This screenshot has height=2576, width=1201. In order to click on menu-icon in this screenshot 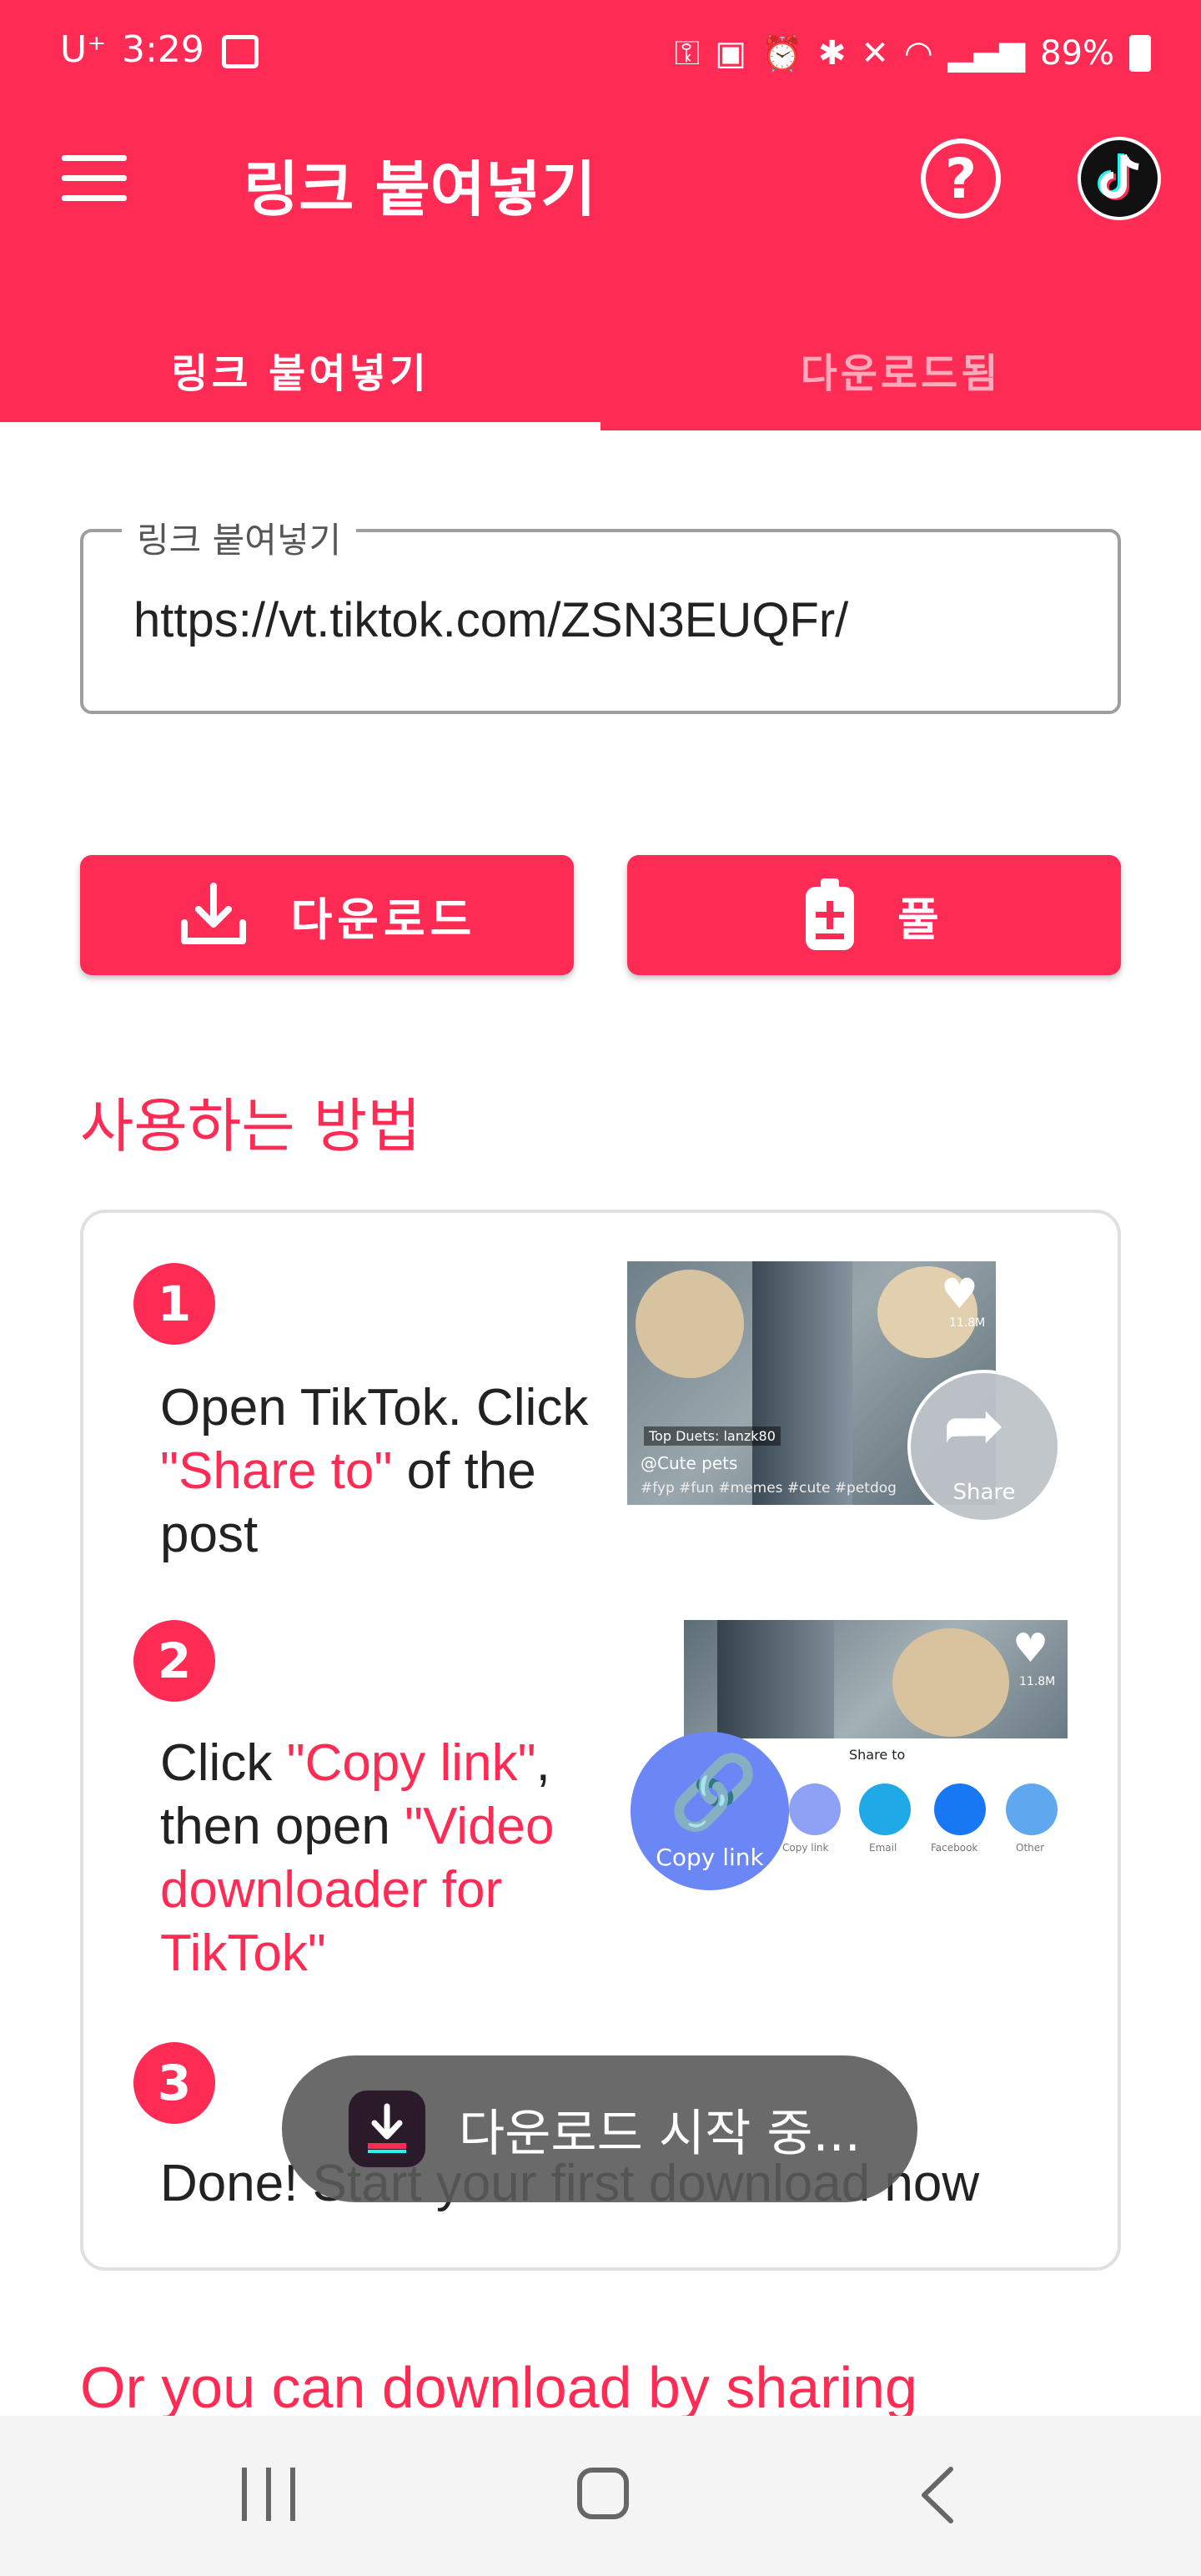, I will do `click(95, 178)`.